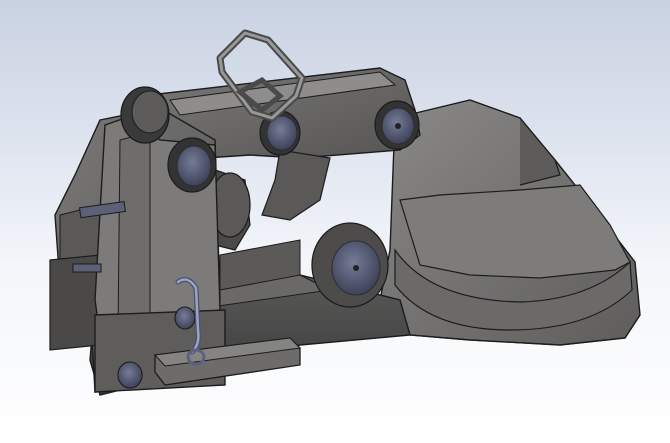  What do you see at coordinates (350, 265) in the screenshot?
I see `pin-jaw` at bounding box center [350, 265].